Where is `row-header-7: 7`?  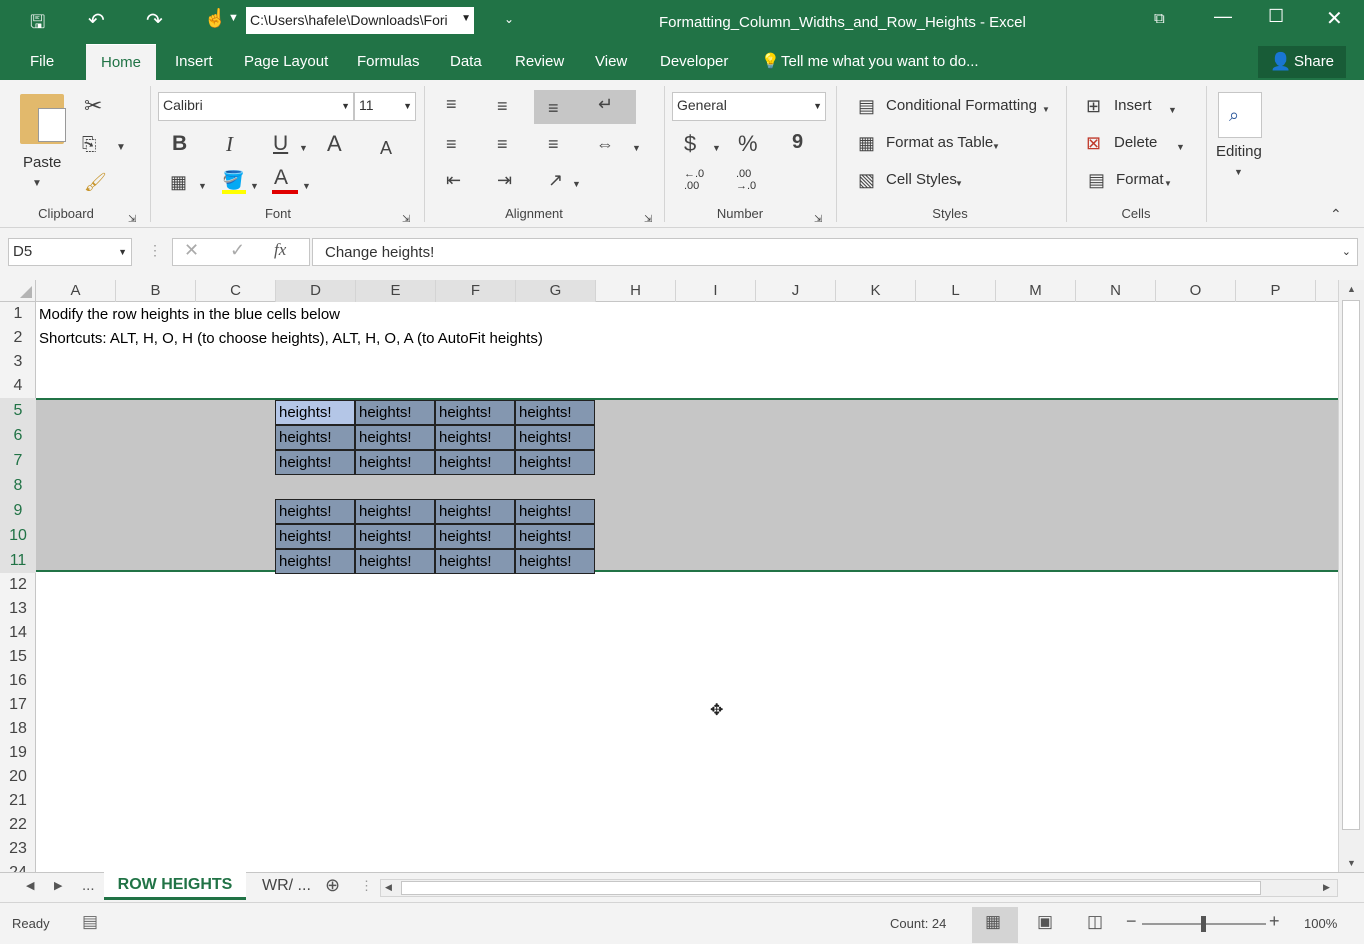
row-header-7: 7 is located at coordinates (18, 460).